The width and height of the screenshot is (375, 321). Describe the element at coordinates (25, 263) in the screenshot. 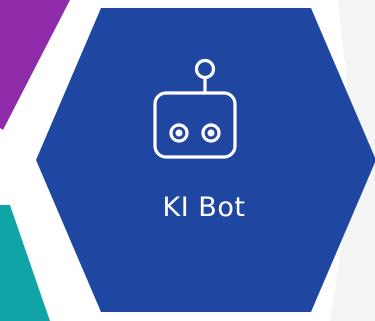

I see `teal-tile` at that location.